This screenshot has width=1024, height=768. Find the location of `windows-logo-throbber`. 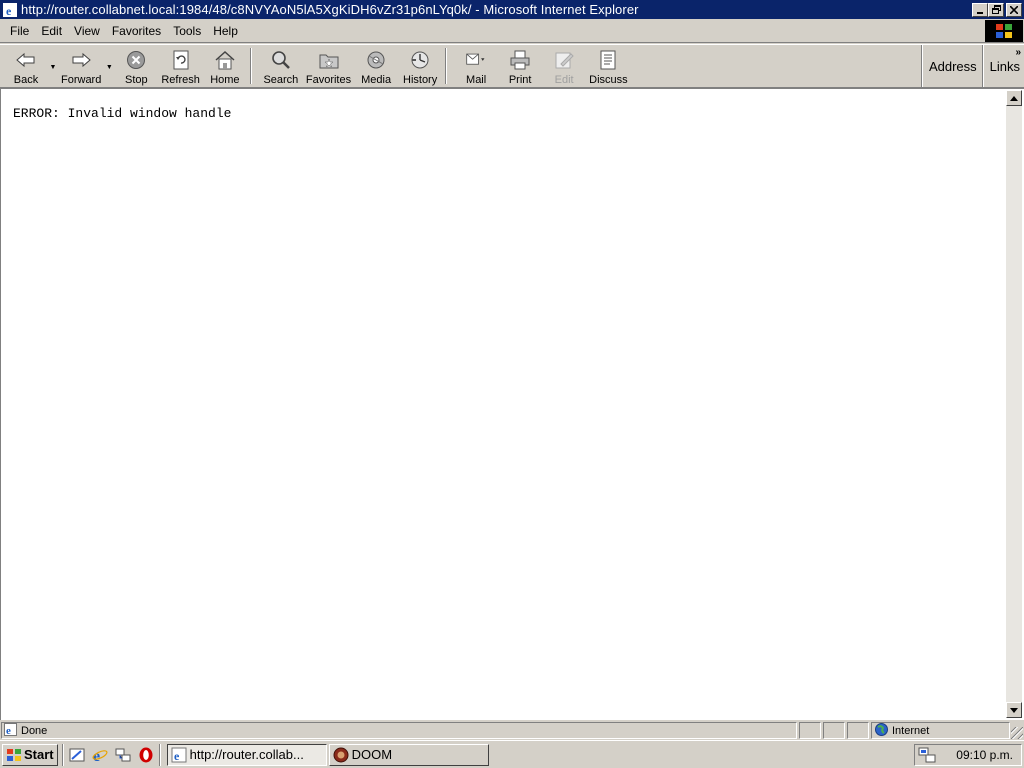

windows-logo-throbber is located at coordinates (1004, 30).